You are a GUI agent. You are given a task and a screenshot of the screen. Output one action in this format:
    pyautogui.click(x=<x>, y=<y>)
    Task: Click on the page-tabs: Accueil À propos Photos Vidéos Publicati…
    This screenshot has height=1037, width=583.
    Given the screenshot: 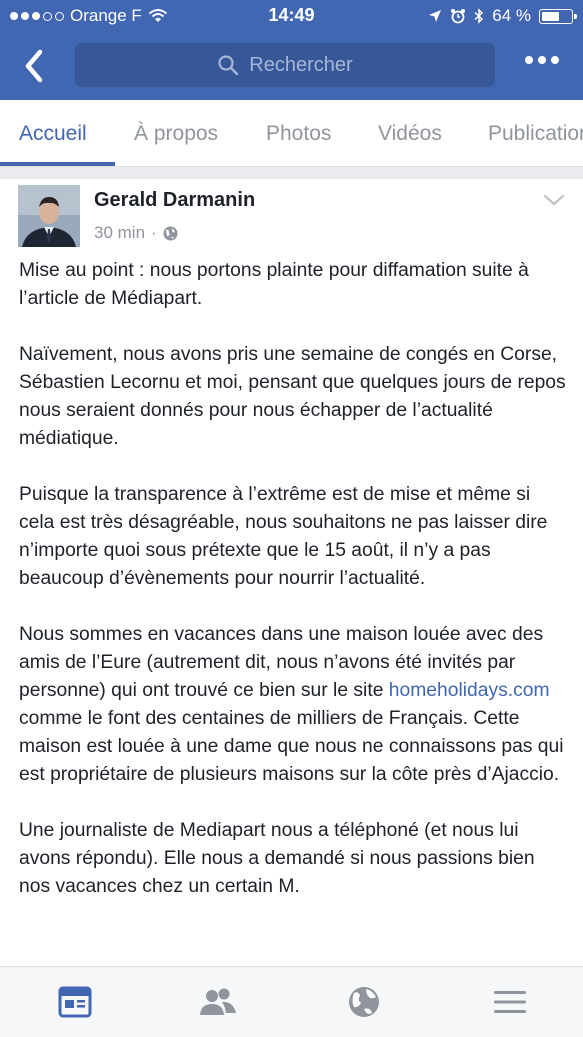 What is the action you would take?
    pyautogui.click(x=291, y=133)
    